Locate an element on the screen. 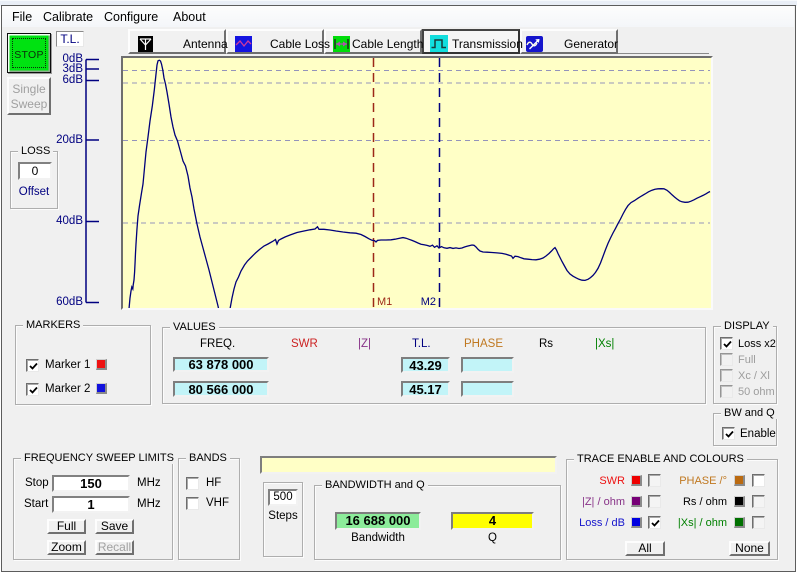 This screenshot has height=576, width=800. svg-text: M2 is located at coordinates (428, 302).